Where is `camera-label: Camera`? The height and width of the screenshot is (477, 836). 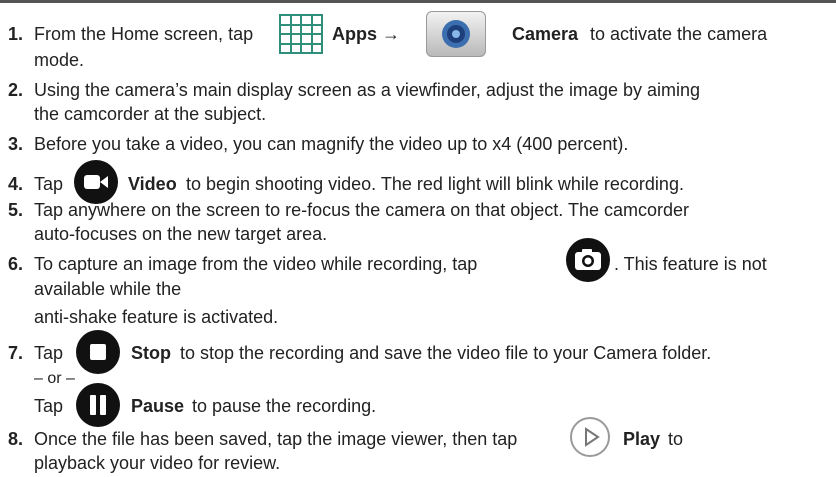
camera-label: Camera is located at coordinates (545, 34).